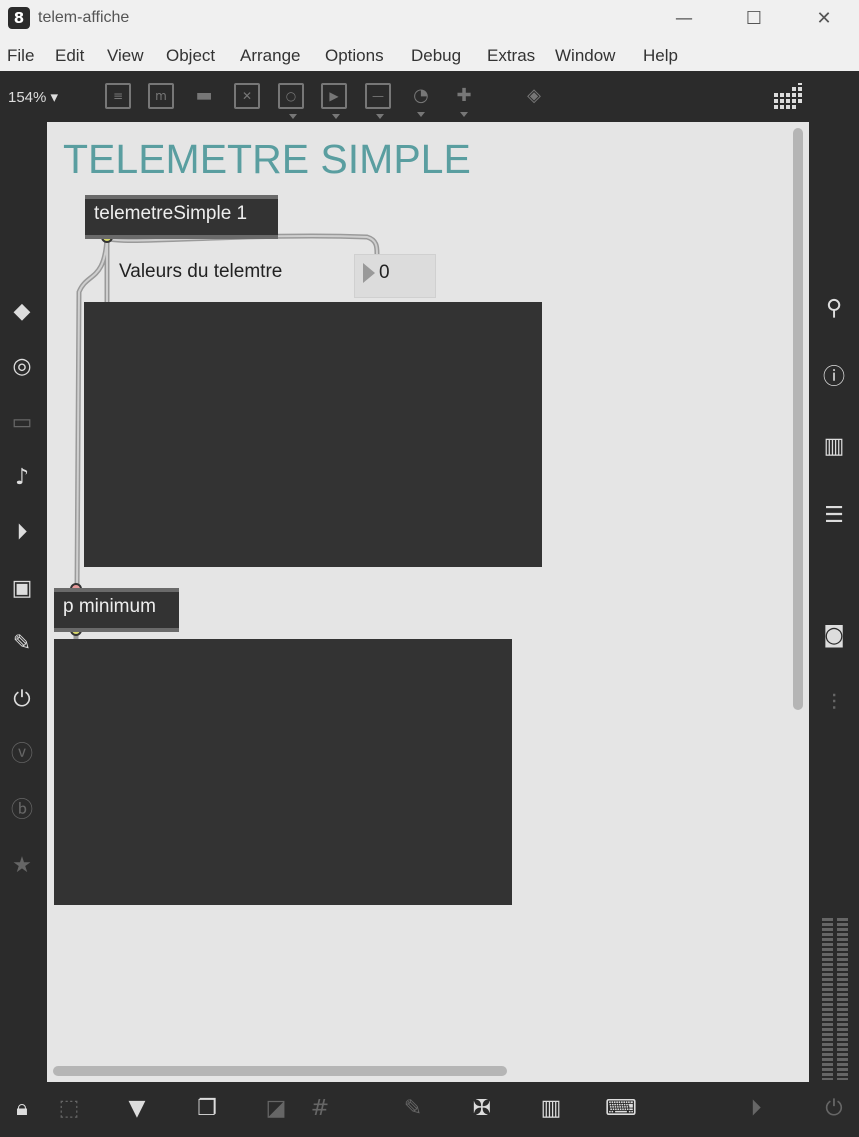 This screenshot has height=1137, width=859. I want to click on keyboard-icon: ⌨, so click(621, 1109).